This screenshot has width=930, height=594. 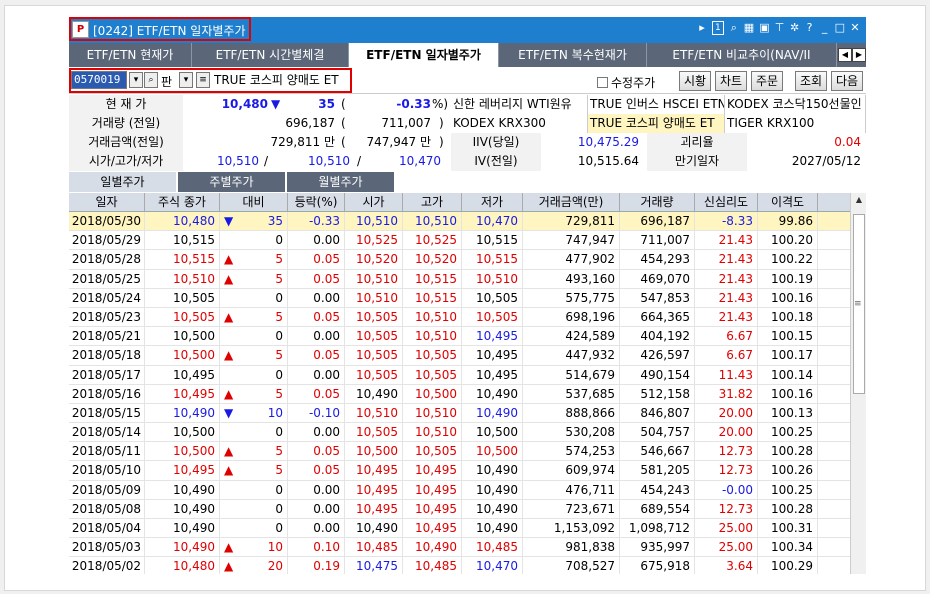 I want to click on tab-left-icon: ◀, so click(x=845, y=55).